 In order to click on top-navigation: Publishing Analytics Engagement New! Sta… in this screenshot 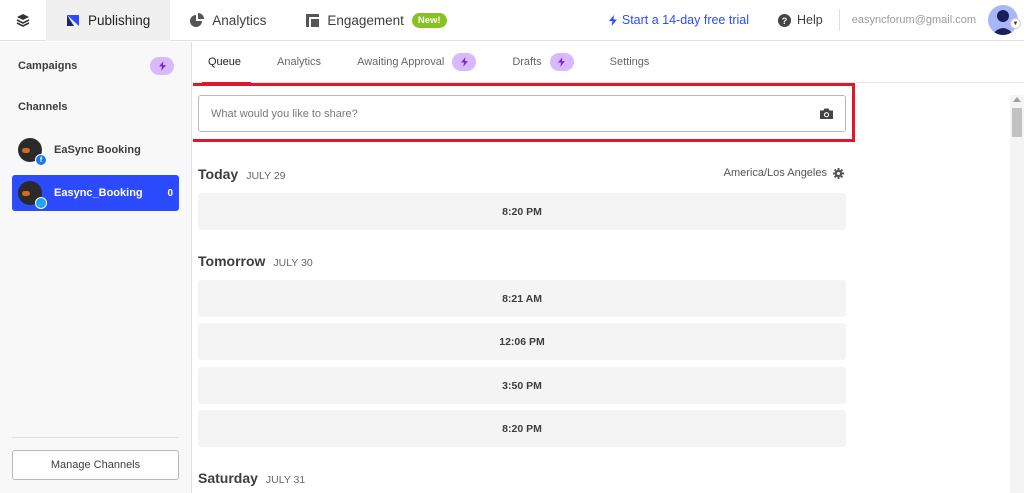, I will do `click(512, 20)`.